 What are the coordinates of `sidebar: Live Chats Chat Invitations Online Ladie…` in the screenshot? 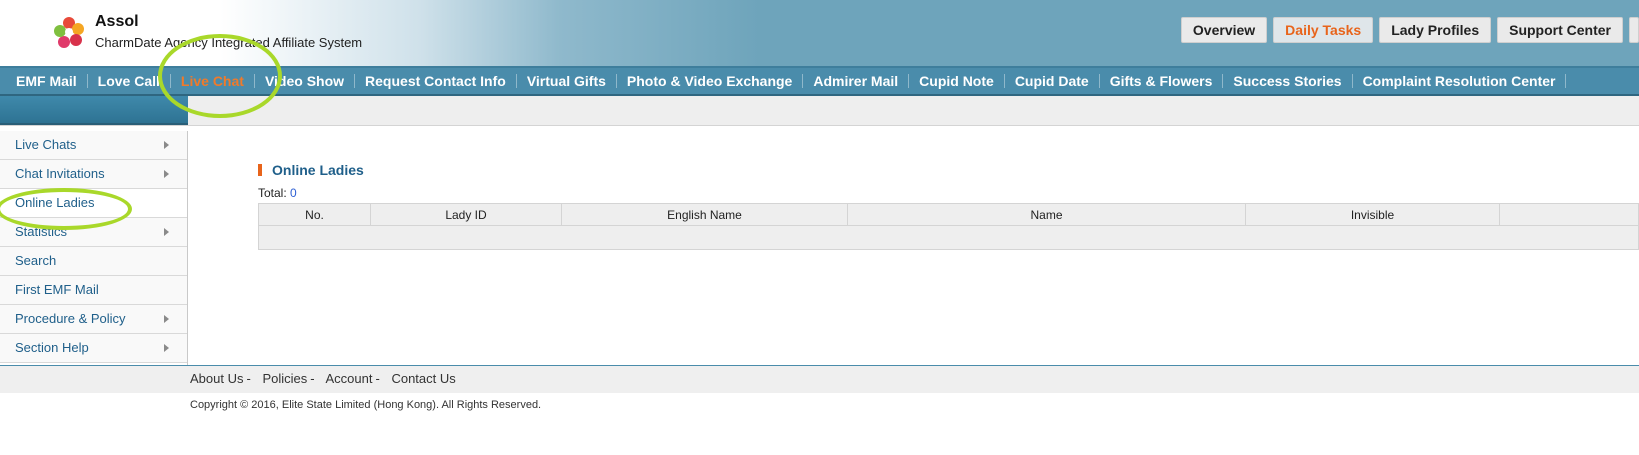 It's located at (94, 248).